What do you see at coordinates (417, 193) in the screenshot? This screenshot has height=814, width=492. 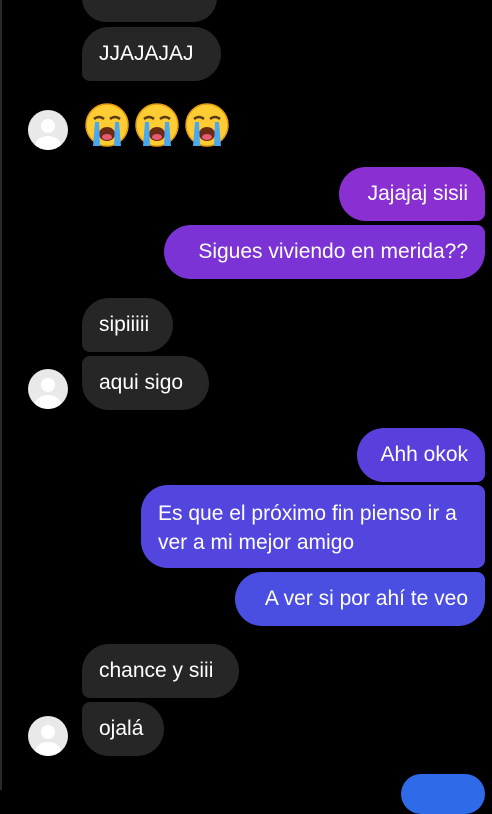 I see `message-text: Jajajaj sisii` at bounding box center [417, 193].